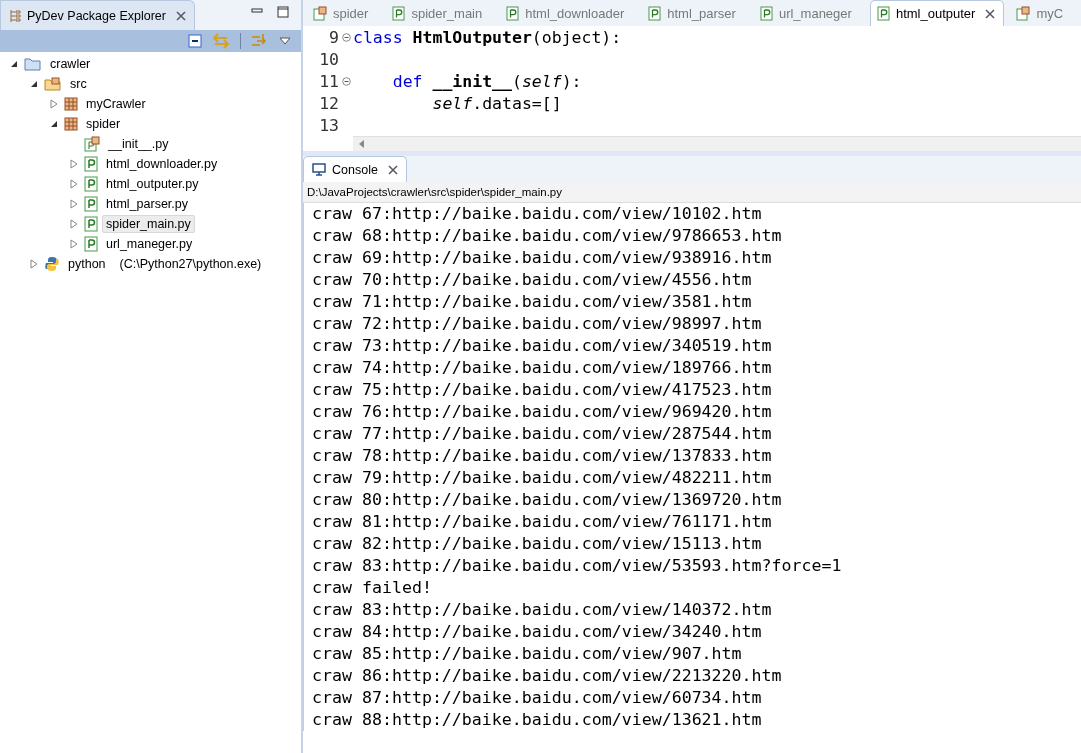  I want to click on line-number: 9, so click(333, 37).